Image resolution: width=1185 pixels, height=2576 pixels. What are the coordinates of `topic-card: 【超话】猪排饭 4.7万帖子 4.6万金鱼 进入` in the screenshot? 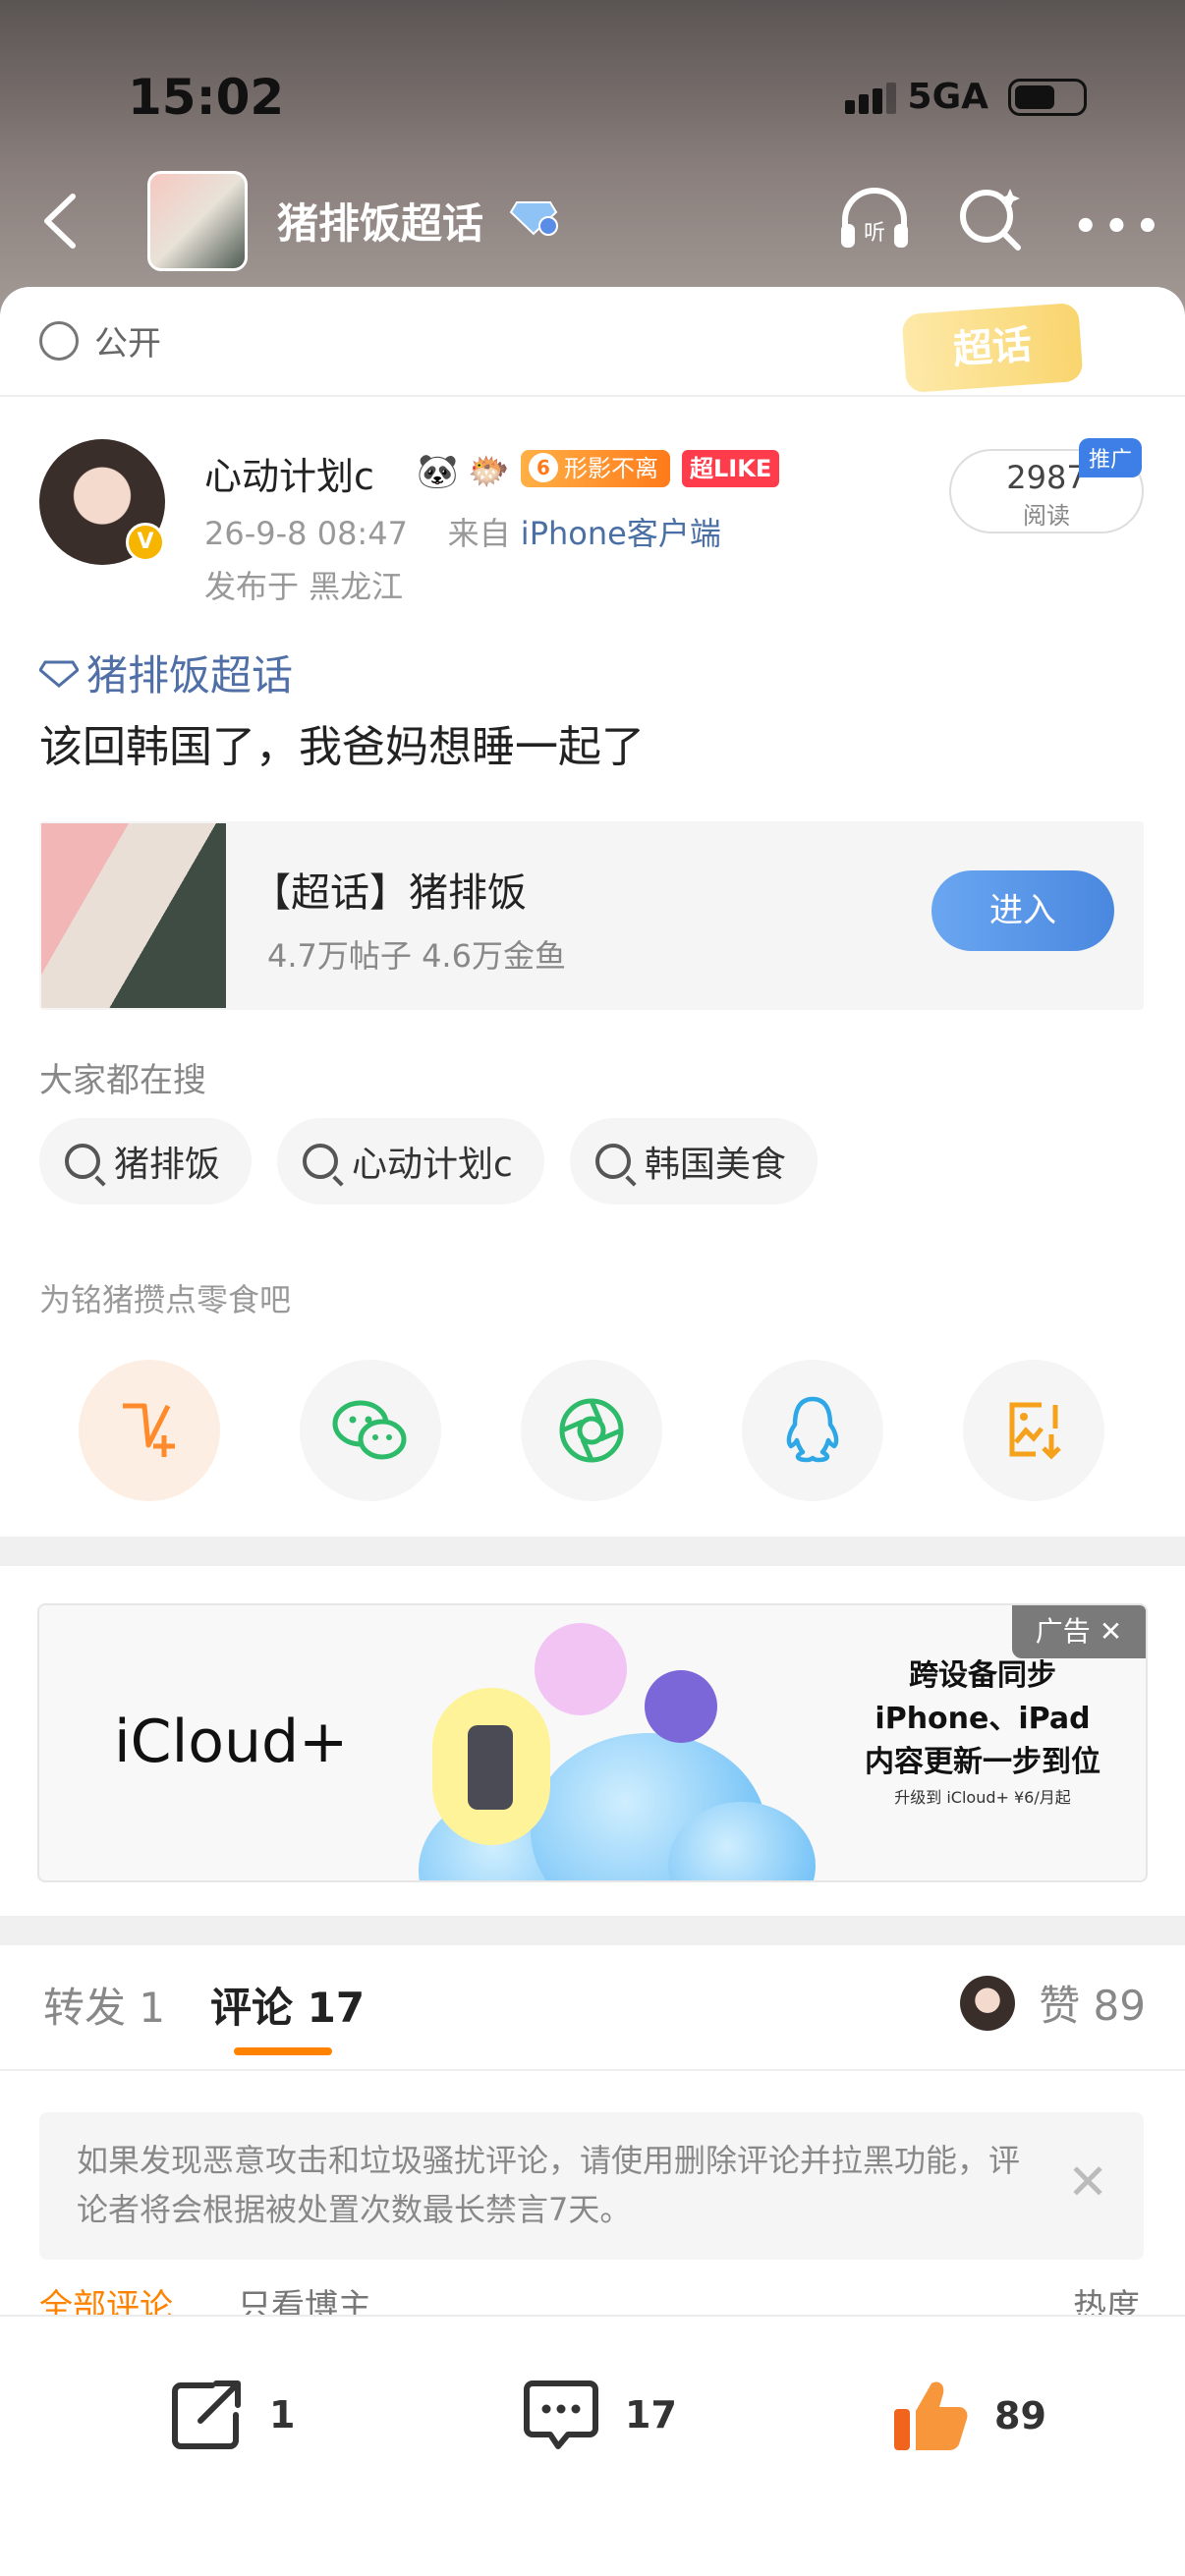 It's located at (592, 915).